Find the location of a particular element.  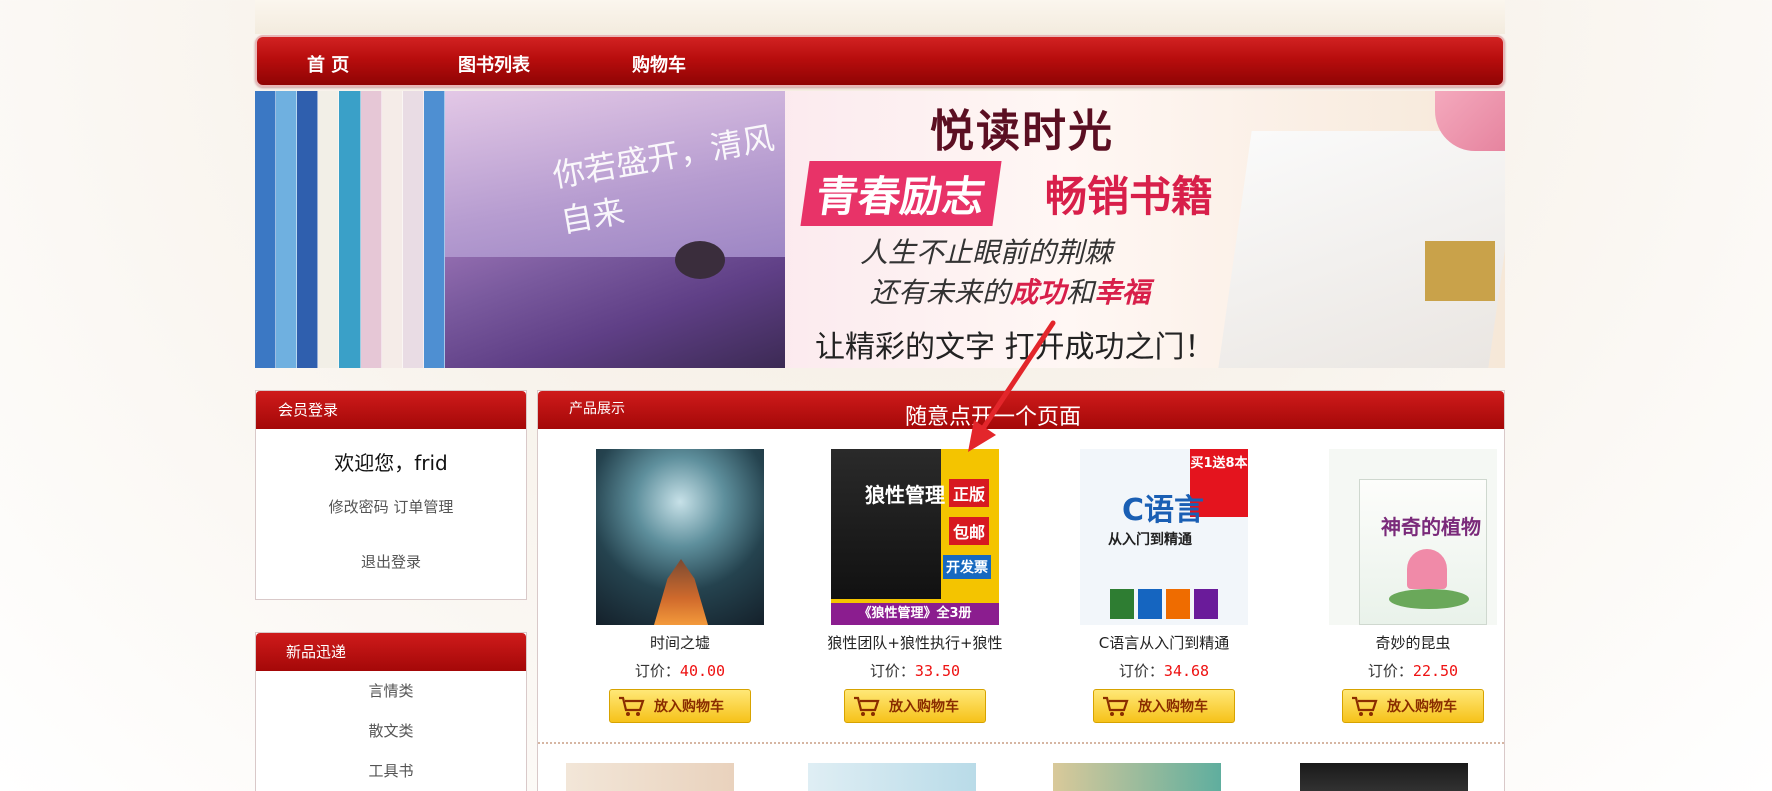

book-photo is located at coordinates (1460, 271).